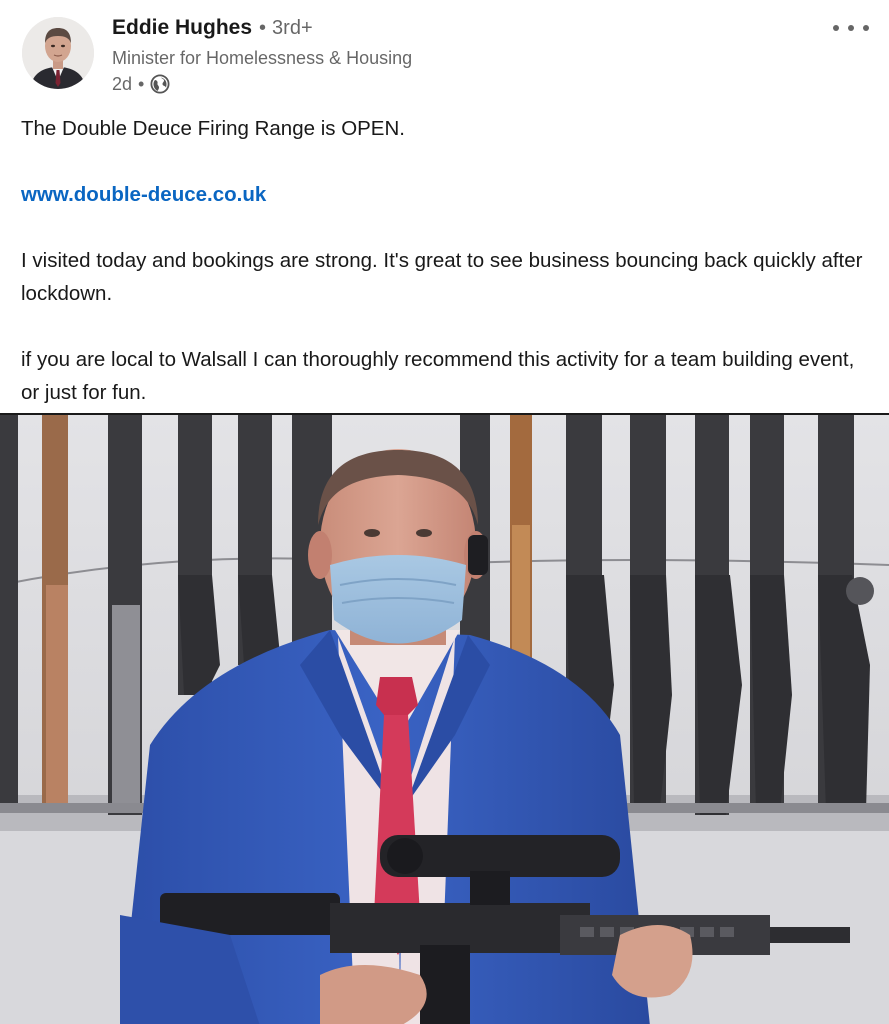 Image resolution: width=889 pixels, height=1024 pixels. Describe the element at coordinates (262, 84) in the screenshot. I see `post-meta: 2d •` at that location.